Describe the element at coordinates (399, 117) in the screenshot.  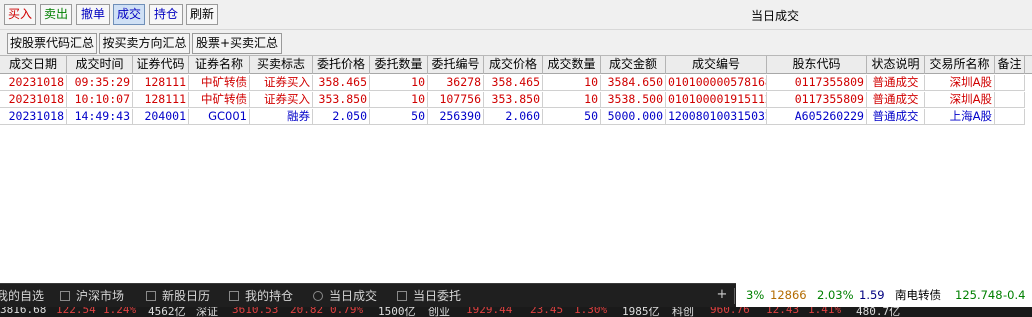
I see `cell-order-qty: 50` at that location.